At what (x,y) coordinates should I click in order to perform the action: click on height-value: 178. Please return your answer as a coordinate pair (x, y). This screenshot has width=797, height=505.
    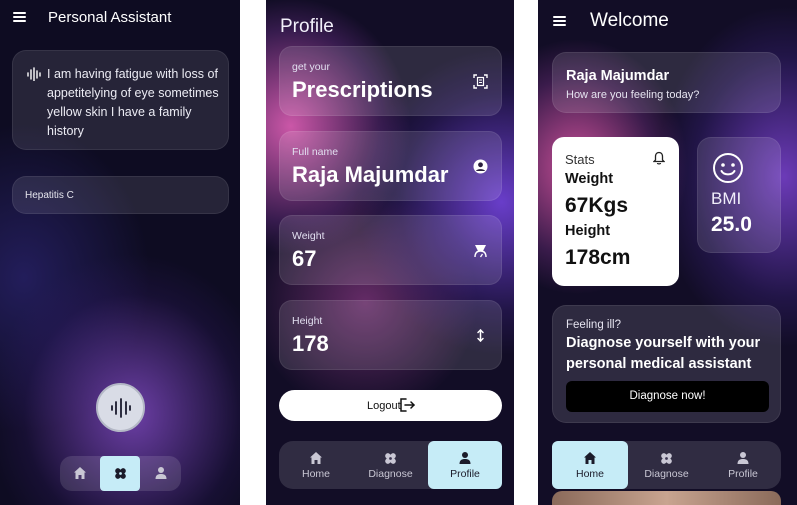
    Looking at the image, I should click on (310, 343).